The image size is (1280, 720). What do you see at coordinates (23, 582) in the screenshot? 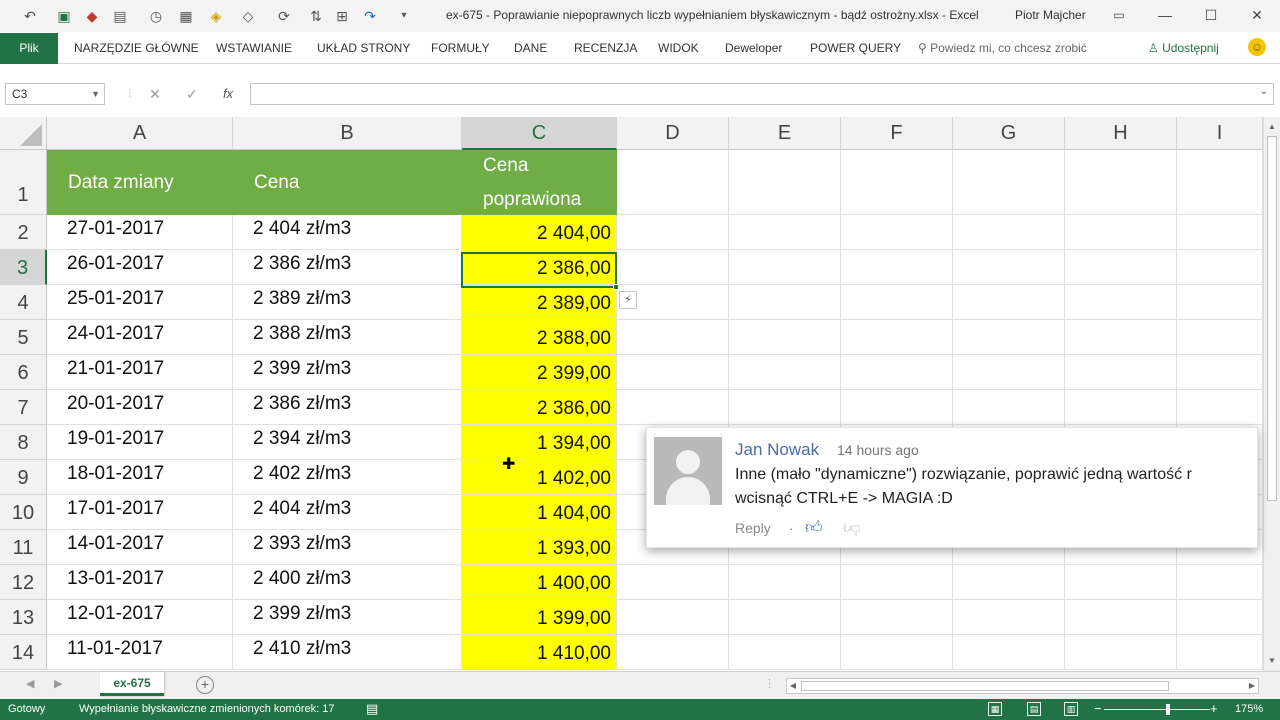
I see `row-header-12: 12` at bounding box center [23, 582].